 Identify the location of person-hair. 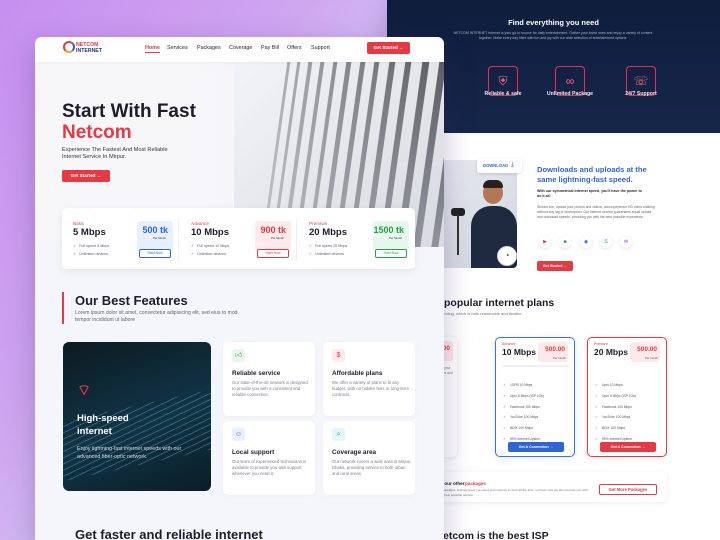
(493, 184).